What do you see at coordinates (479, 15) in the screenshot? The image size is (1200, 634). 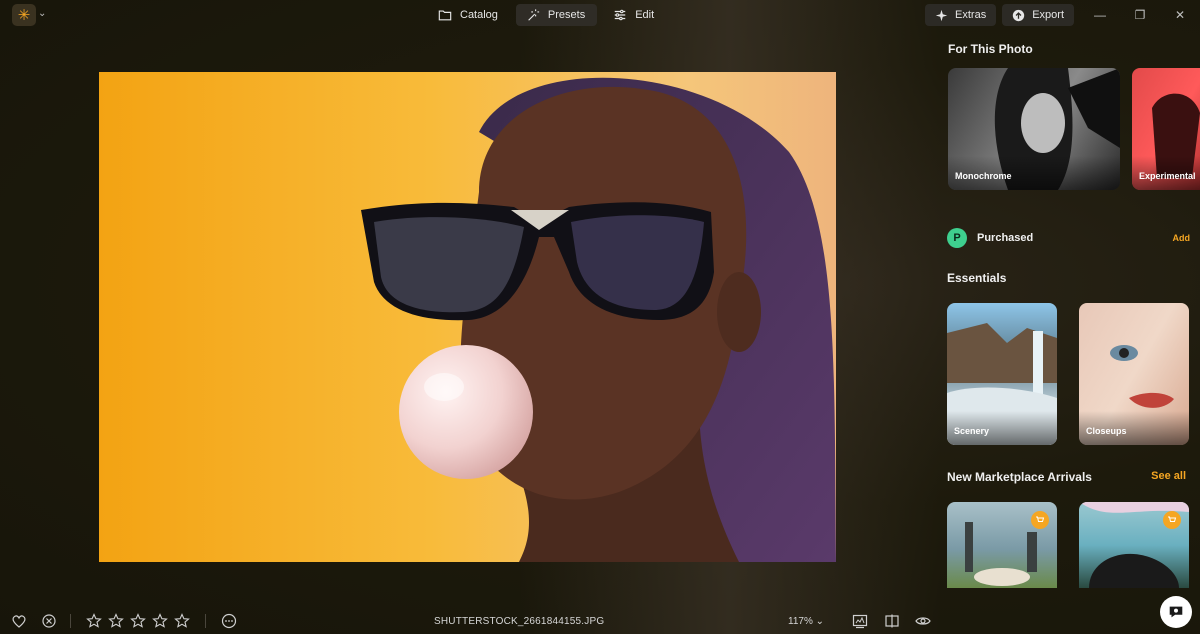 I see `tab-catalog-label: Catalog` at bounding box center [479, 15].